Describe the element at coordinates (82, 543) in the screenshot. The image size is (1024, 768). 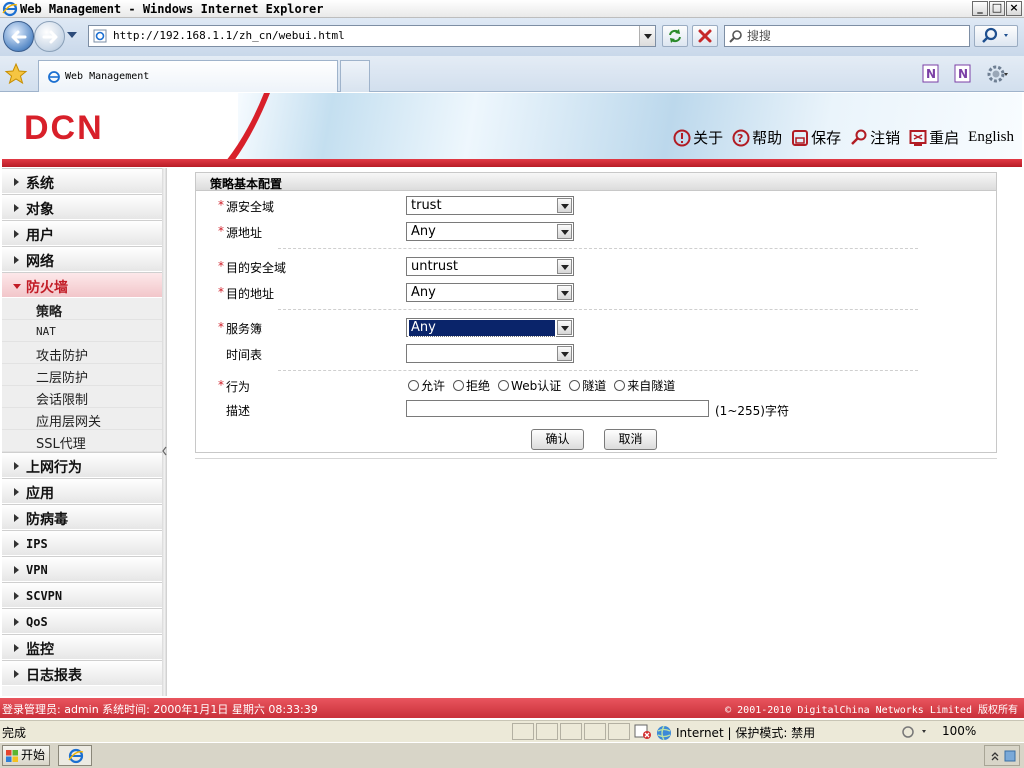
I see `sidebar-item-ips: IPS` at that location.